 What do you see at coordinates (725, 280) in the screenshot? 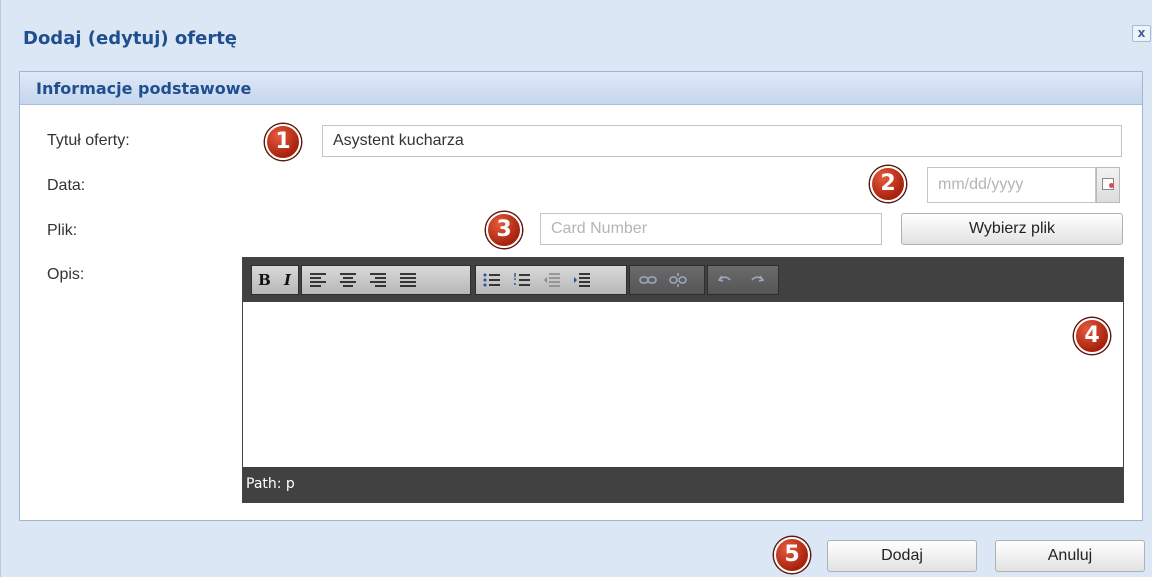
I see `undo-icon` at bounding box center [725, 280].